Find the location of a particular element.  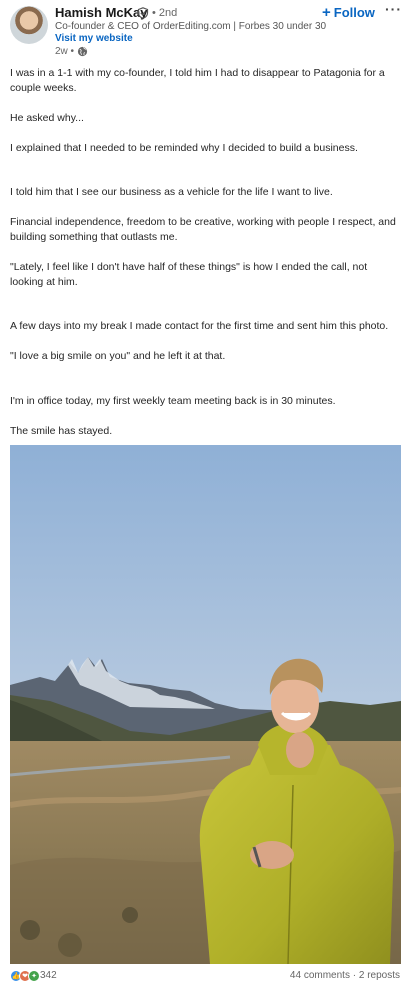

post-paragraph: The smile has stayed. is located at coordinates (61, 431).